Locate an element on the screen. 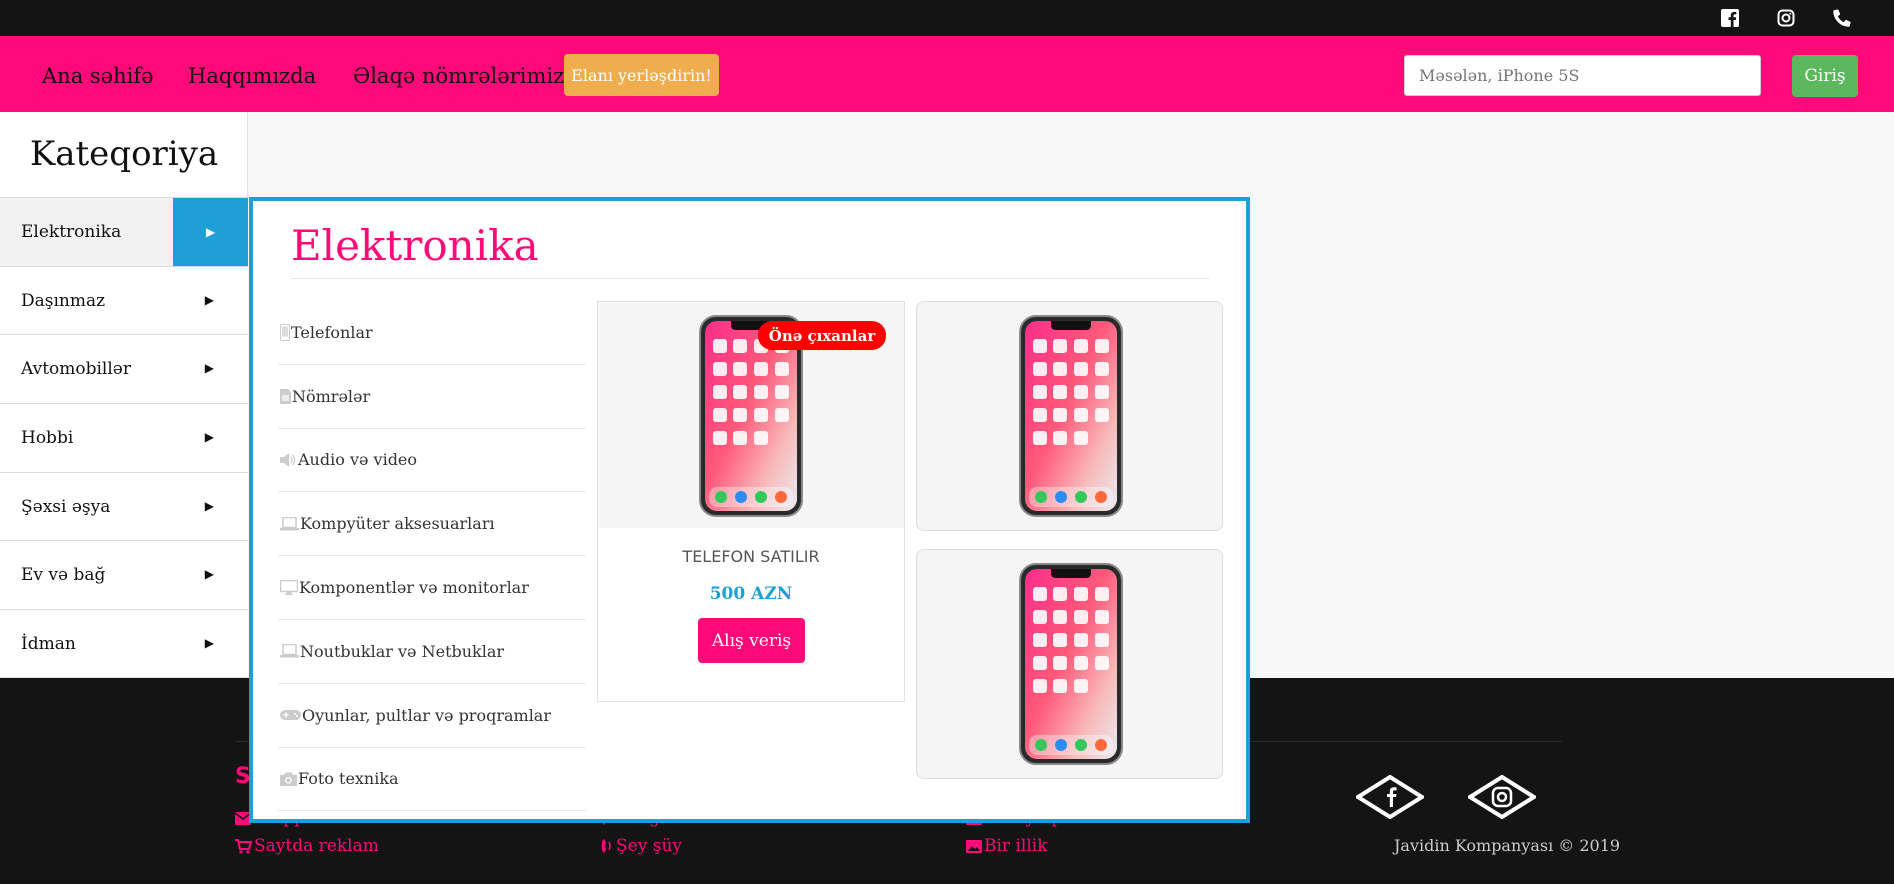 This screenshot has width=1894, height=884. instagram-icon is located at coordinates (1786, 18).